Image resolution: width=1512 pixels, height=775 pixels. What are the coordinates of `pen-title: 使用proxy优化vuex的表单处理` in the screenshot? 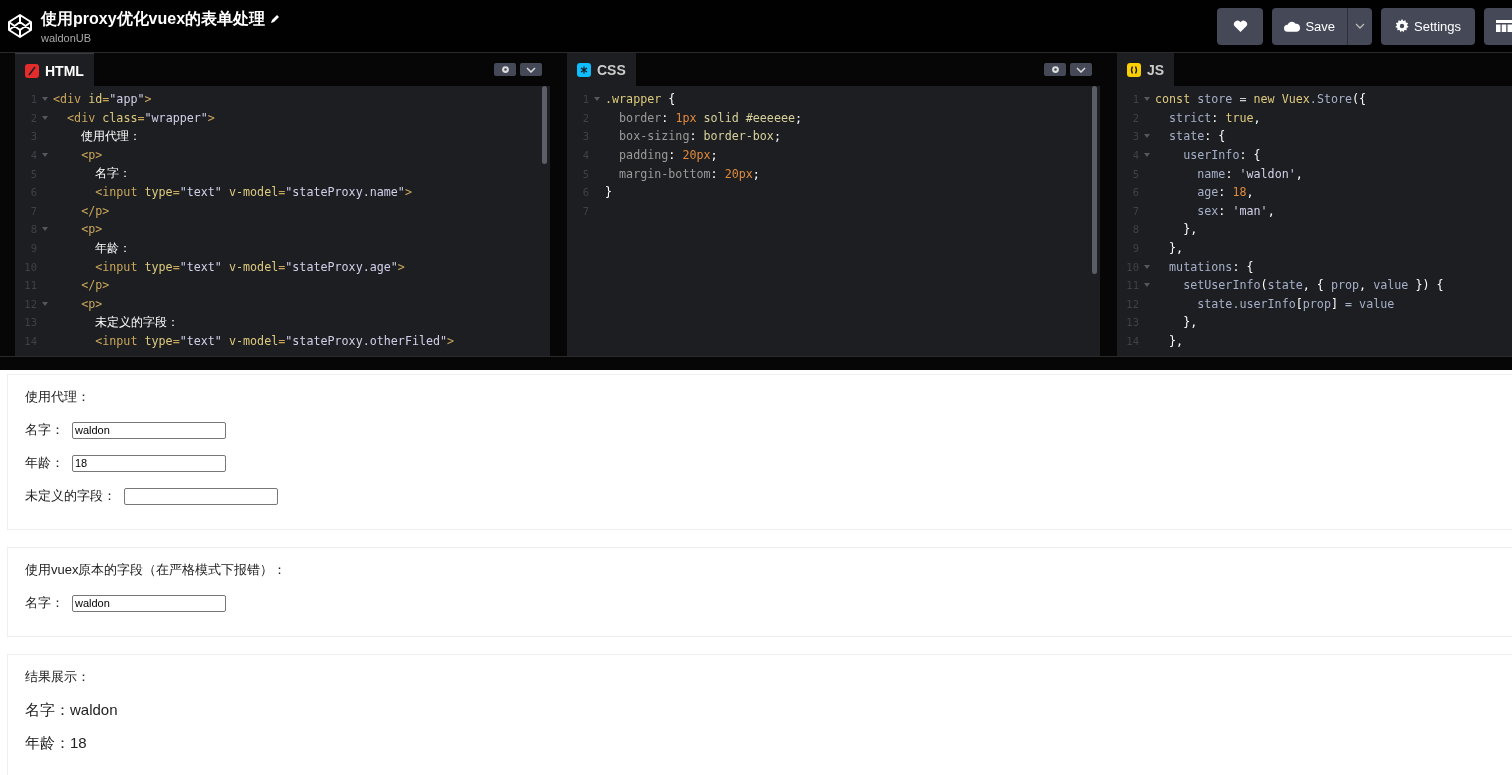 It's located at (153, 18).